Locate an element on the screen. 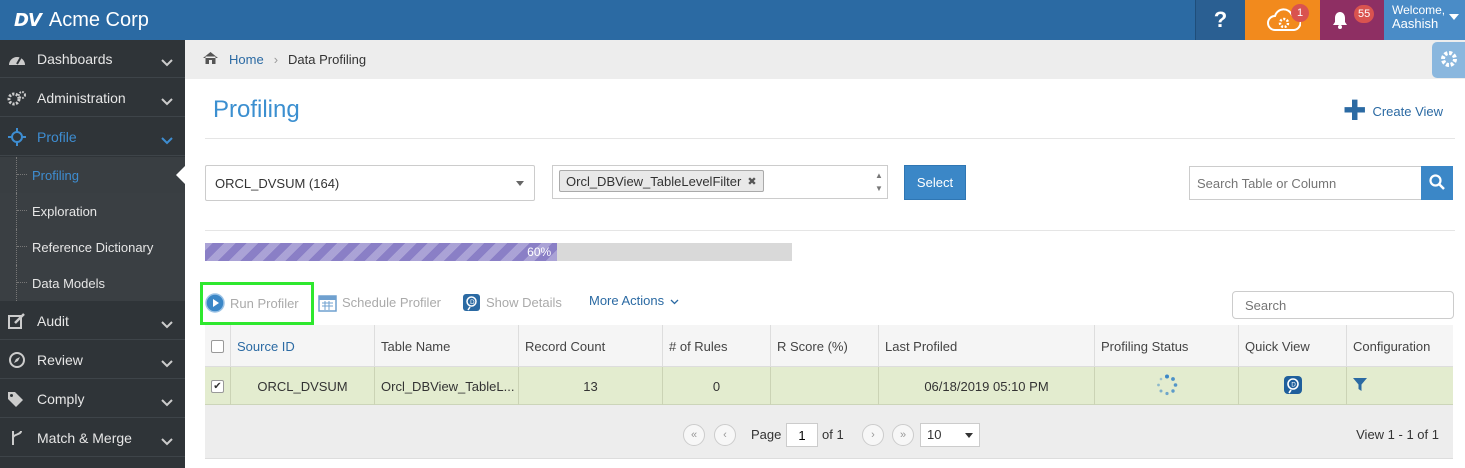 The image size is (1465, 468). column-header-record-count: Record Count is located at coordinates (590, 346).